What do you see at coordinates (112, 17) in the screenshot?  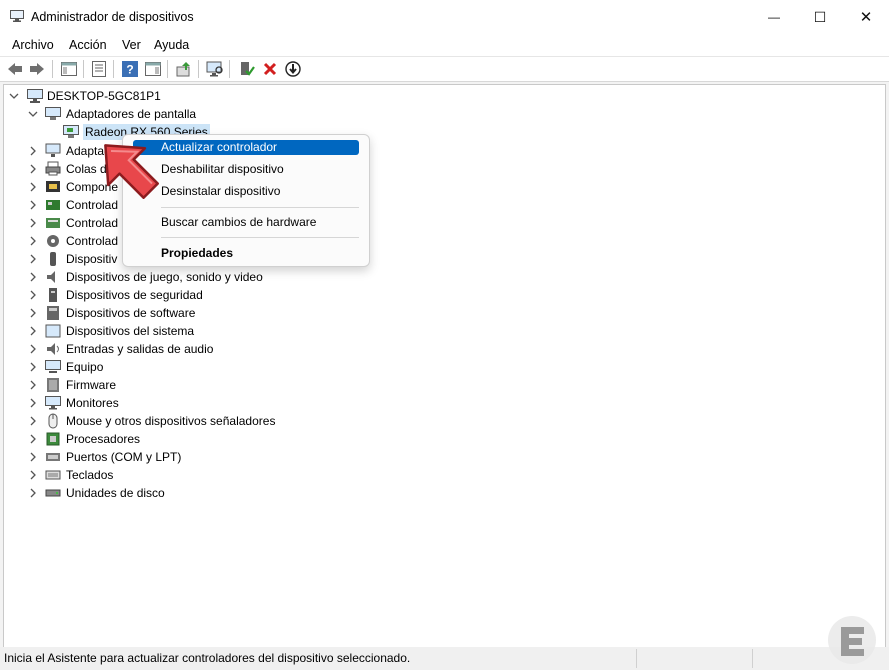 I see `window-title: Administrador de dispositivos` at bounding box center [112, 17].